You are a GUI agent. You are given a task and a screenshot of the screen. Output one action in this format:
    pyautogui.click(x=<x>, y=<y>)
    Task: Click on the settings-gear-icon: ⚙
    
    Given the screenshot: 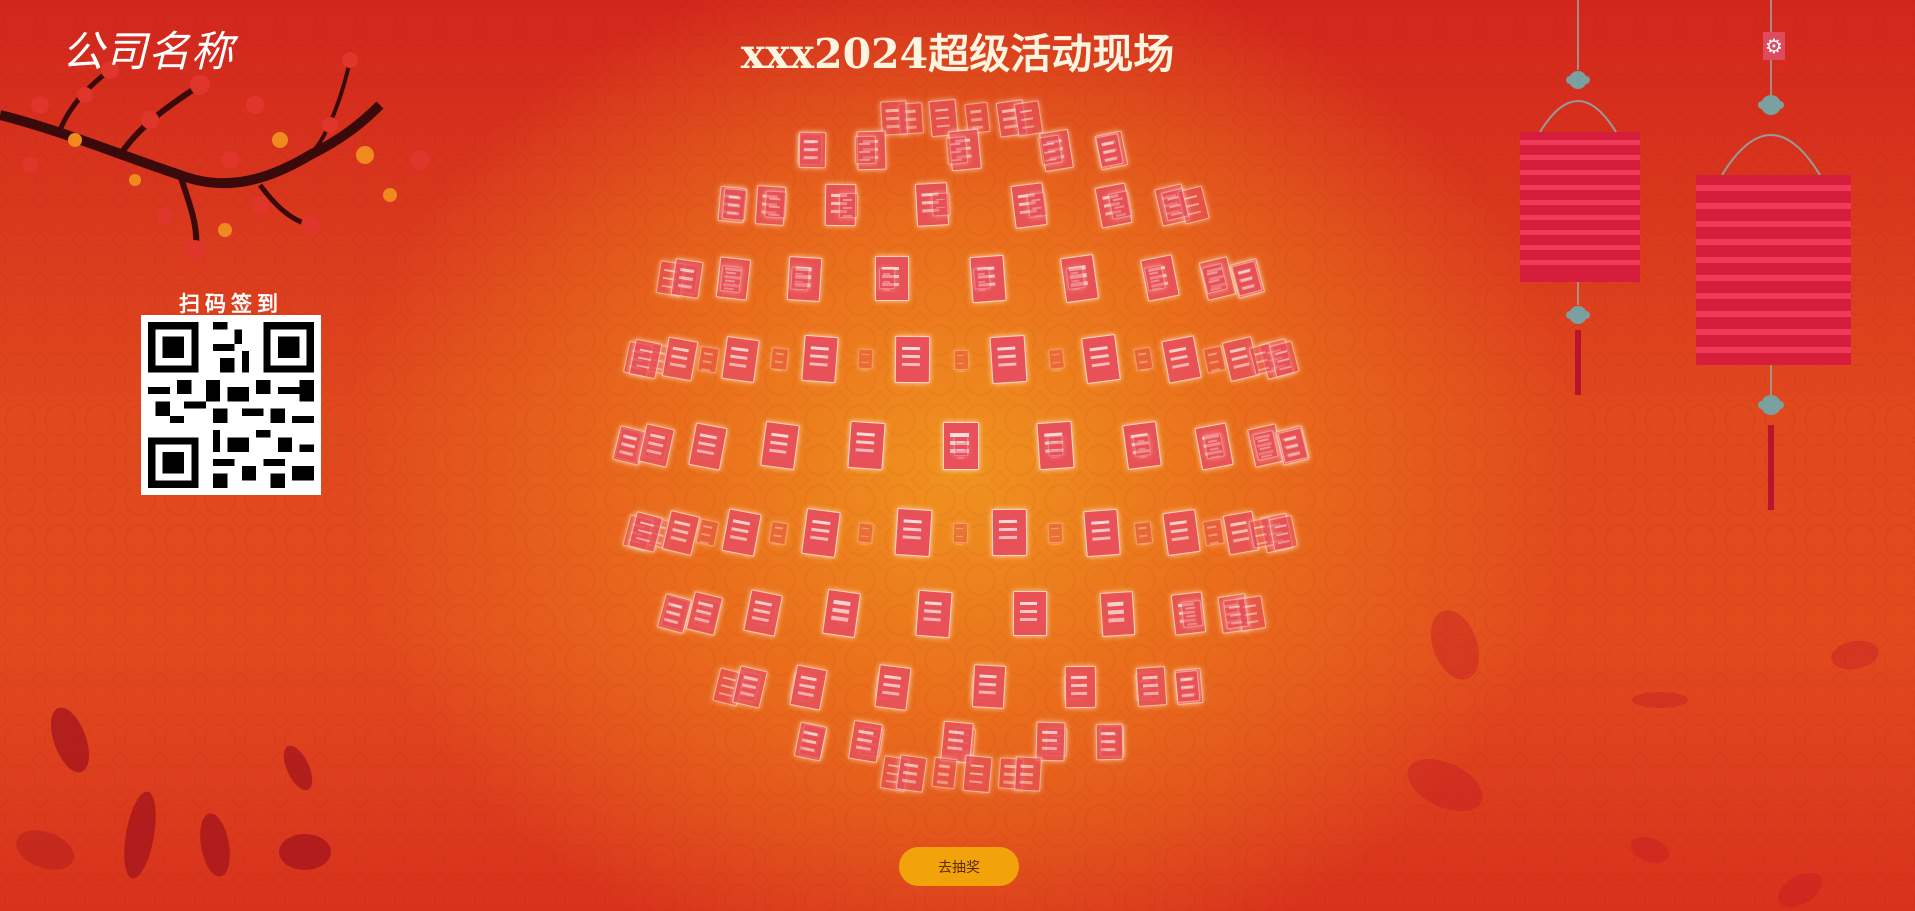 What is the action you would take?
    pyautogui.click(x=1774, y=46)
    